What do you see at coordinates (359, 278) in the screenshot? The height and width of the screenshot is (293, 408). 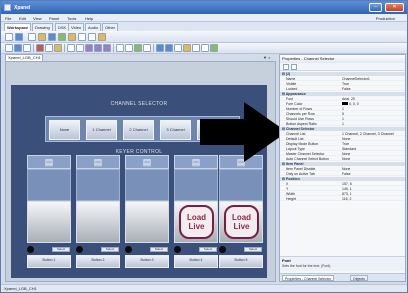 I see `tab-objects: Objects` at bounding box center [359, 278].